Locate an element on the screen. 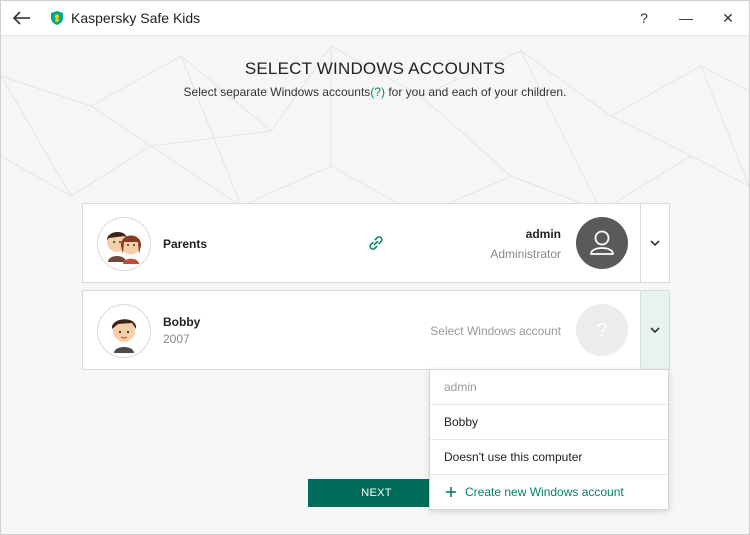 The height and width of the screenshot is (535, 750). linked-account-name: admin is located at coordinates (543, 234).